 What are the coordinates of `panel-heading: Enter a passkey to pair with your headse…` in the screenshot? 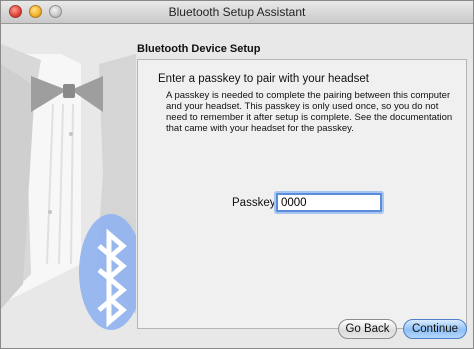 It's located at (263, 79).